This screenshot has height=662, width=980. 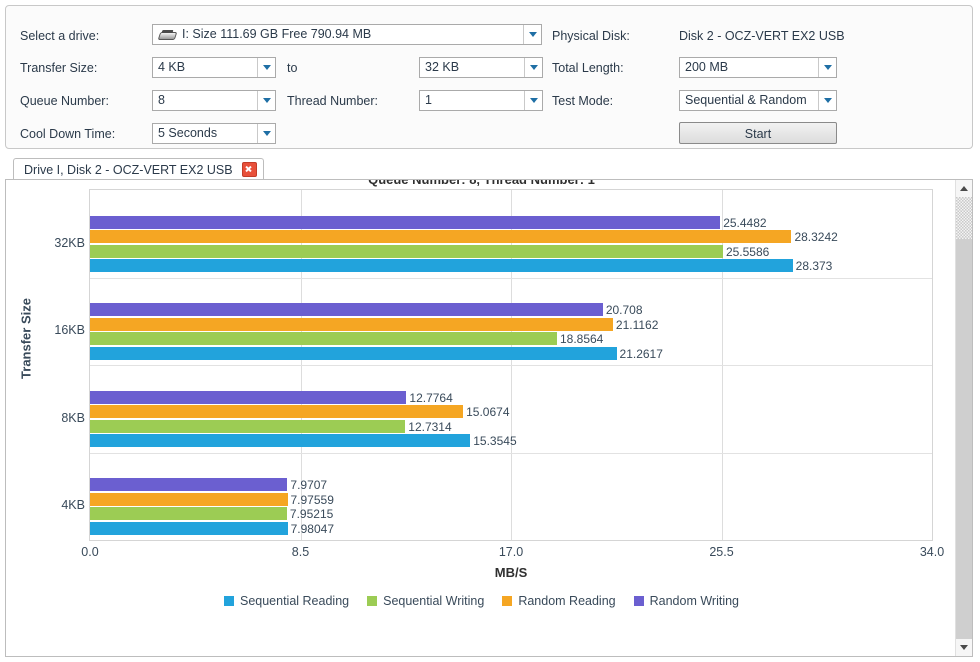 I want to click on cool-down-time-select: 5 Seconds, so click(x=214, y=133).